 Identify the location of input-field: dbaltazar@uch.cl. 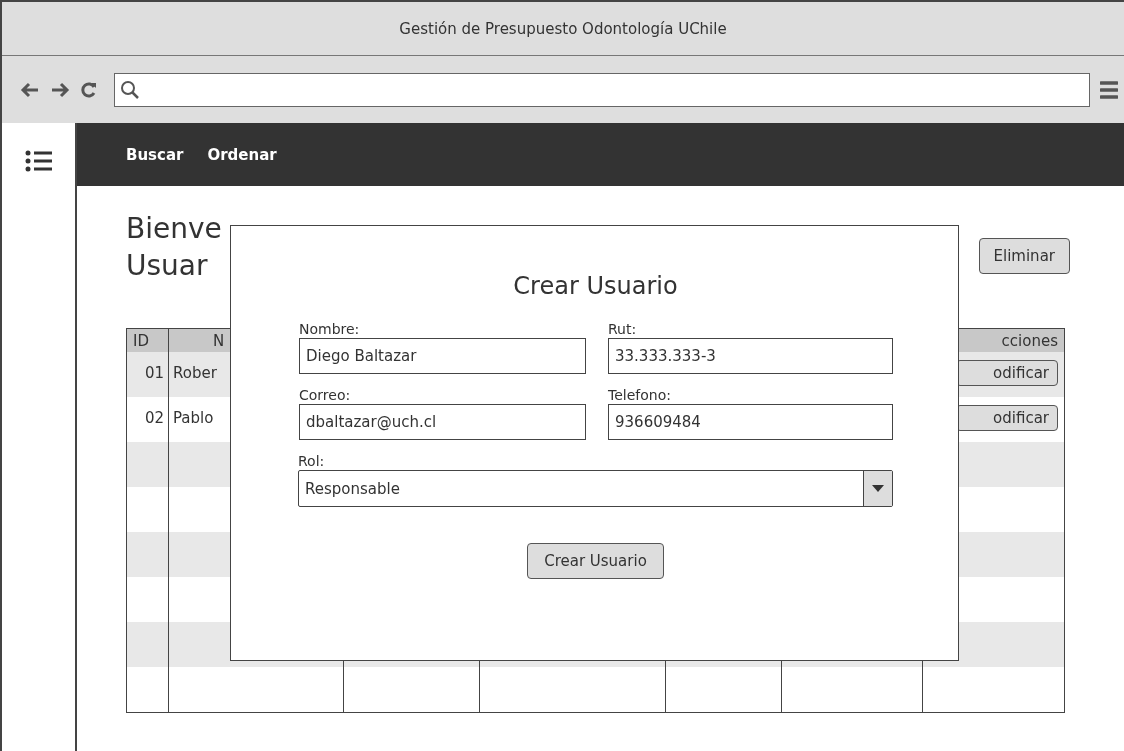
(442, 422).